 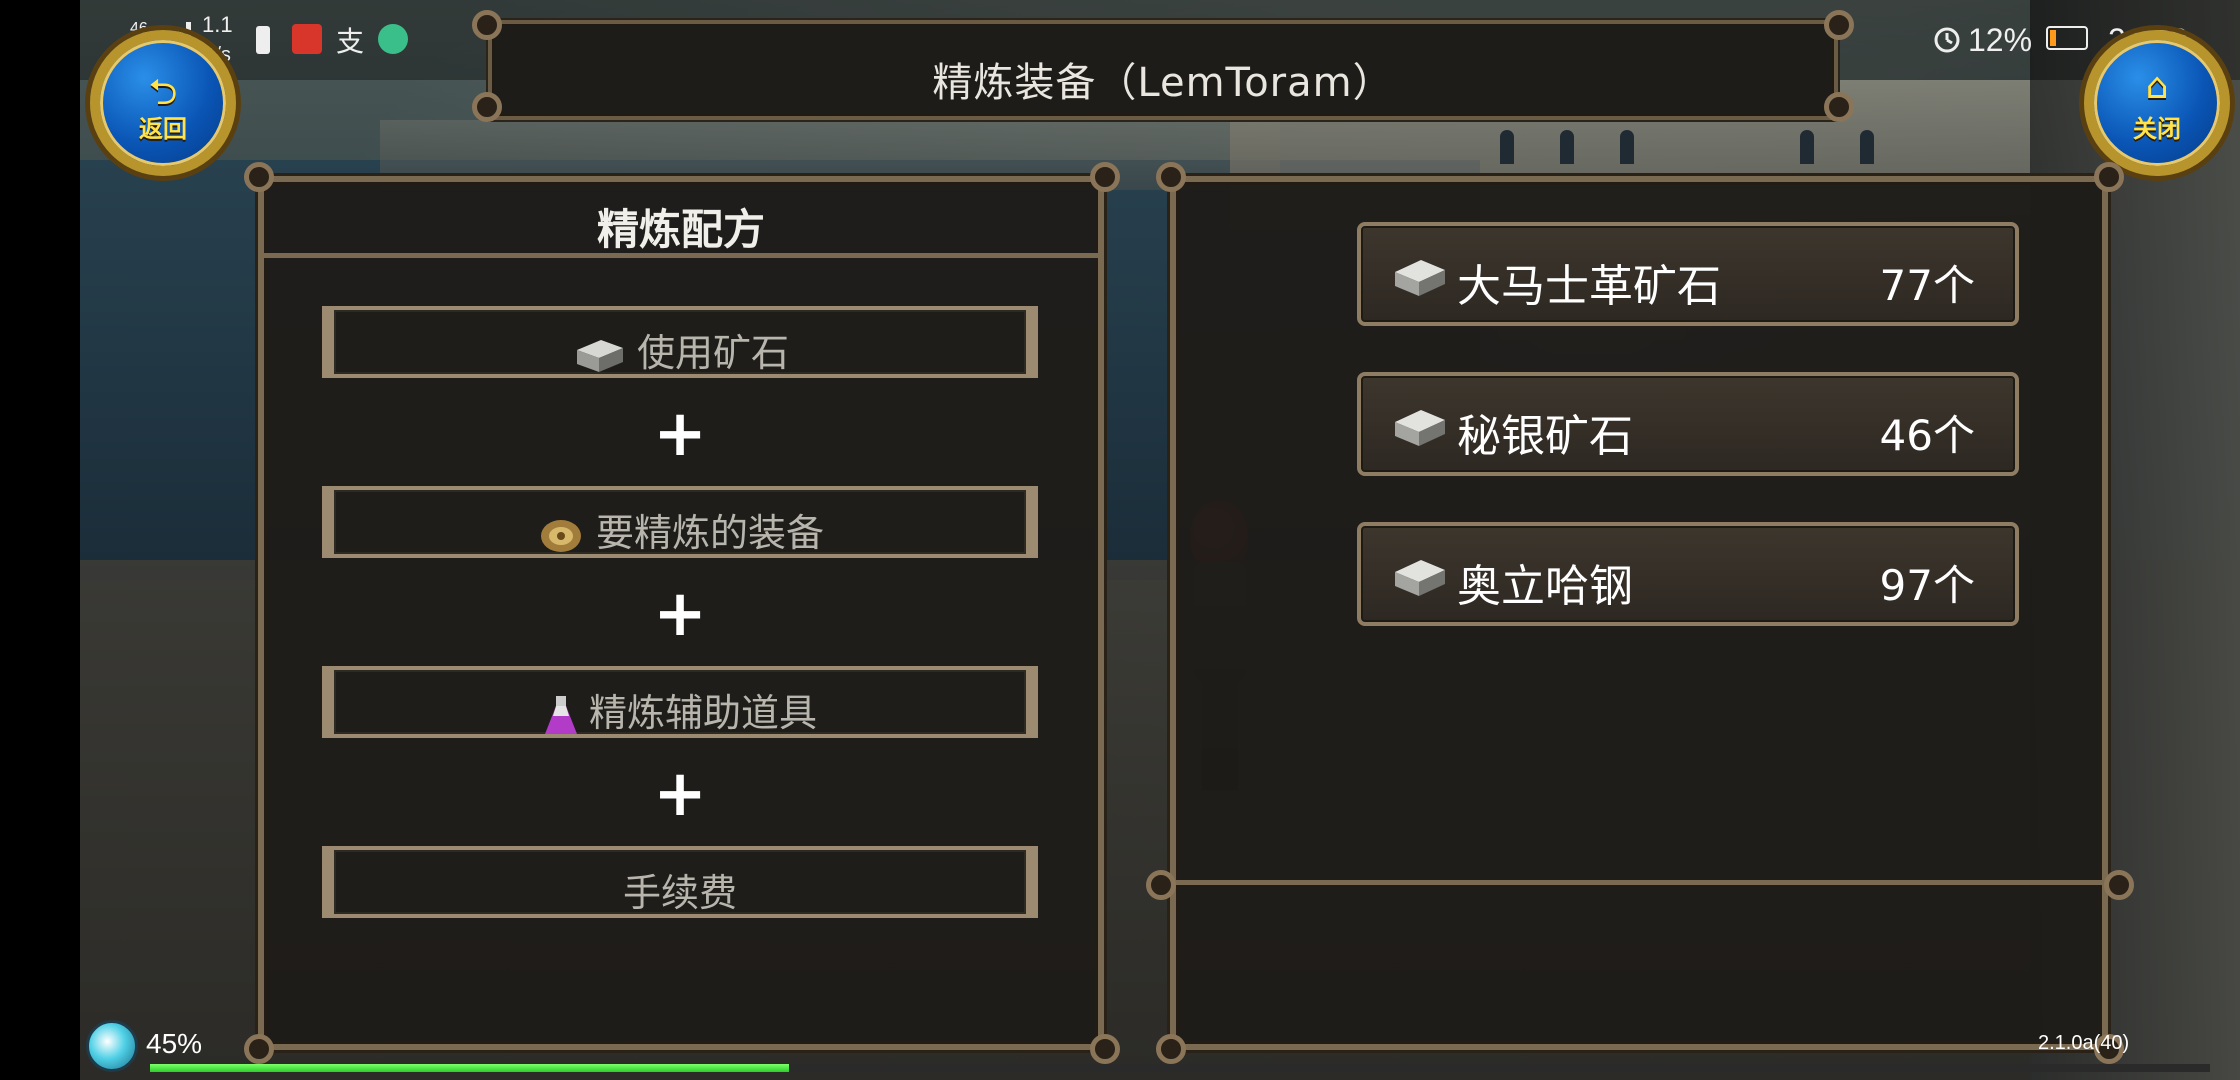 What do you see at coordinates (560, 714) in the screenshot?
I see `potion-icon` at bounding box center [560, 714].